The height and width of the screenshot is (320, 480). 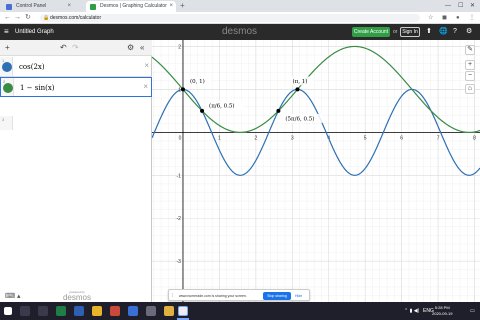 I want to click on stop-sharing-button: Stop sharing, so click(x=277, y=296).